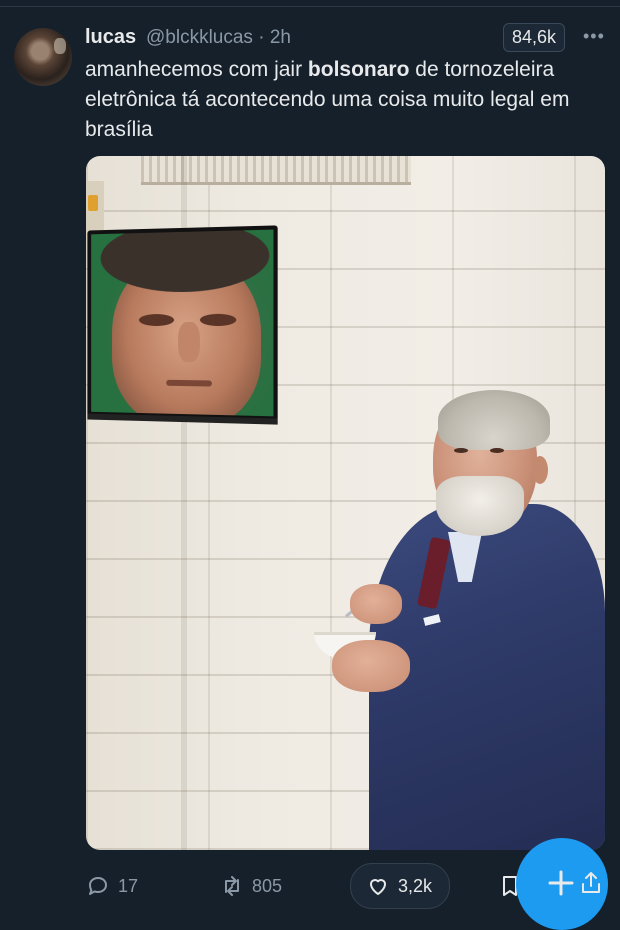 This screenshot has height=930, width=620. I want to click on heart-icon, so click(378, 887).